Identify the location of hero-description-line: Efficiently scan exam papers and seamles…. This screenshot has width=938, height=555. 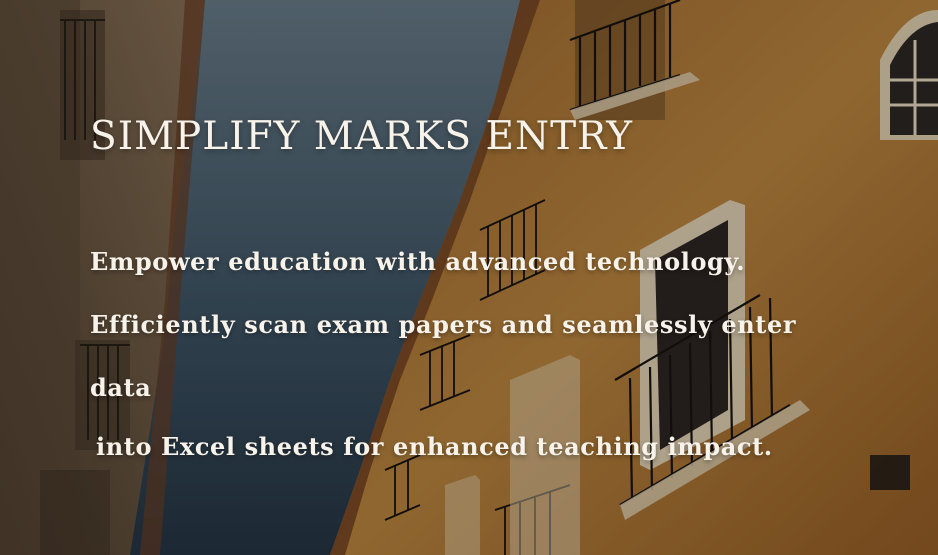
(443, 324).